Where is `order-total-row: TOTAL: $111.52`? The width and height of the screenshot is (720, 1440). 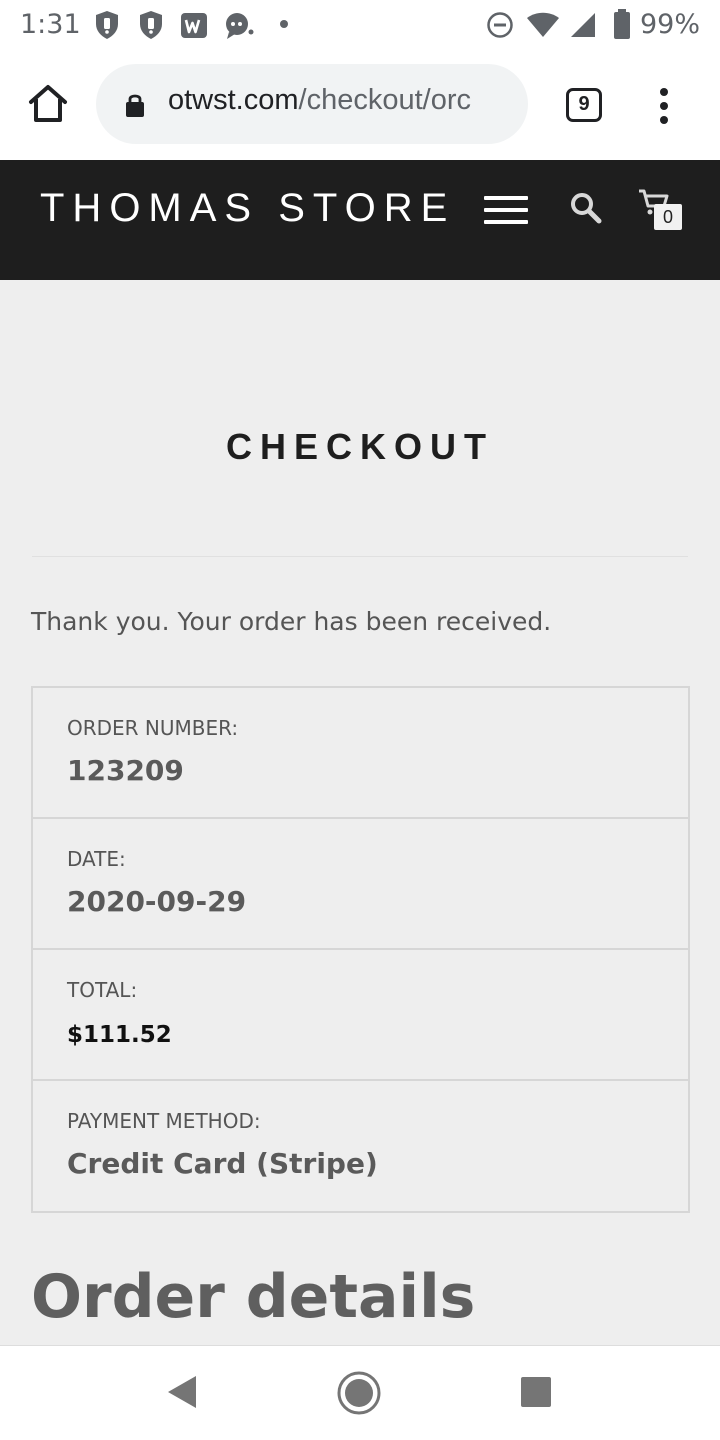
order-total-row: TOTAL: $111.52 is located at coordinates (360, 1015).